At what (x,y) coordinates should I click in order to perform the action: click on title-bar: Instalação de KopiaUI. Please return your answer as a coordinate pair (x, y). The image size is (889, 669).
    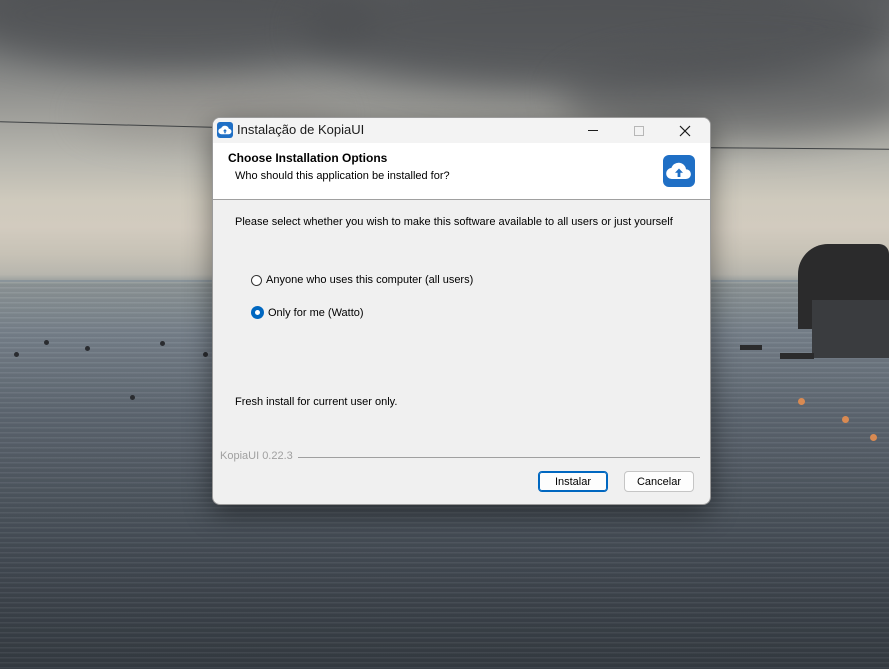
    Looking at the image, I should click on (461, 130).